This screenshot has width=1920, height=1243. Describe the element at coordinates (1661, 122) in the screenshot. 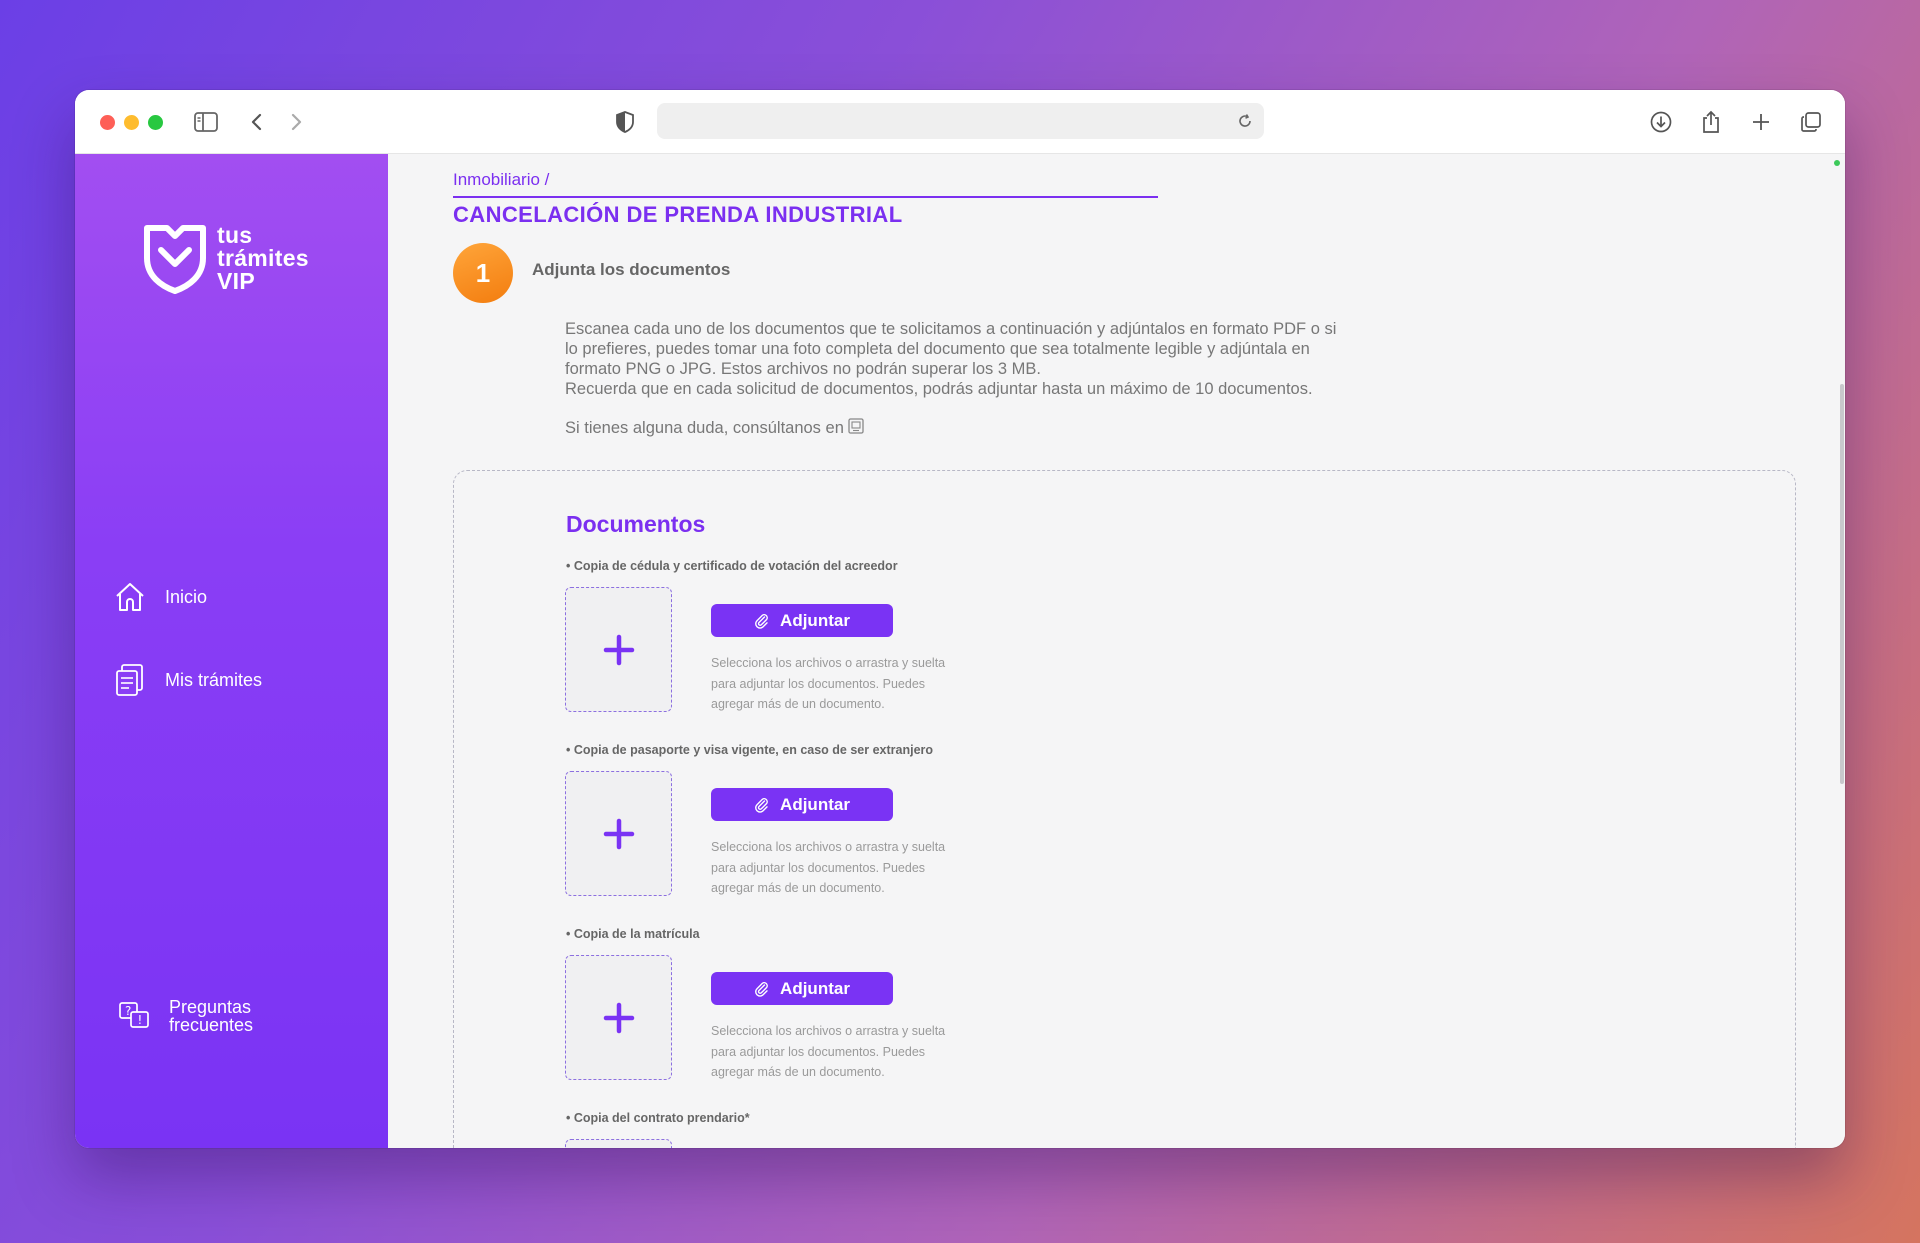

I see `download-icon` at that location.